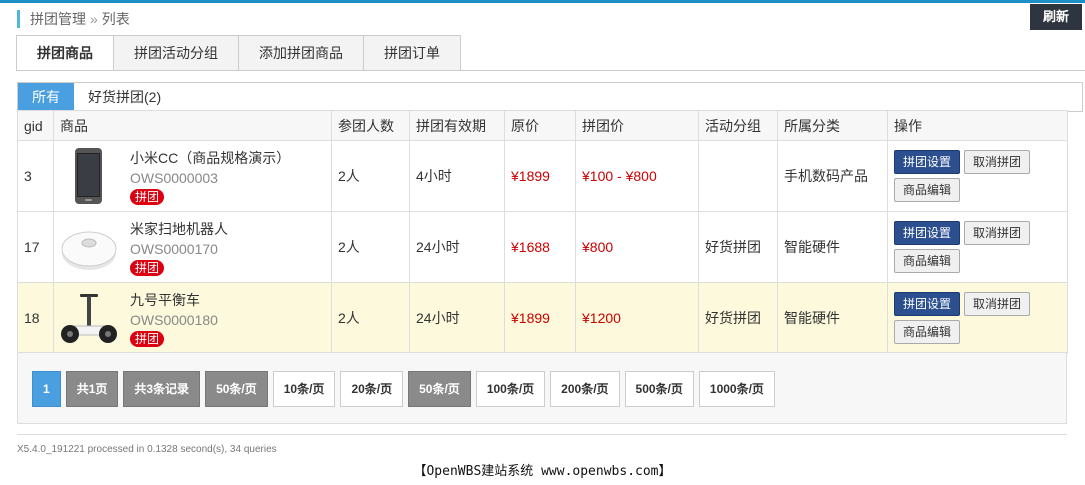  What do you see at coordinates (162, 389) in the screenshot?
I see `page-total-records: 共3条记录` at bounding box center [162, 389].